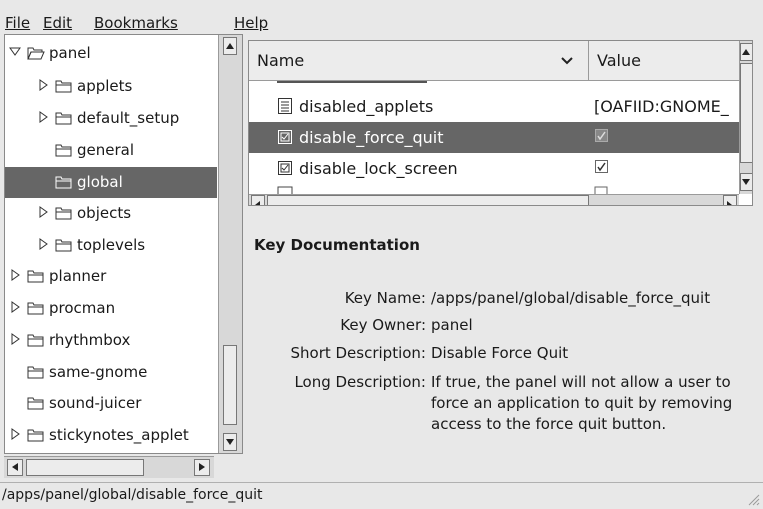 The height and width of the screenshot is (509, 763). What do you see at coordinates (371, 137) in the screenshot?
I see `key-name: disable_force_quit` at bounding box center [371, 137].